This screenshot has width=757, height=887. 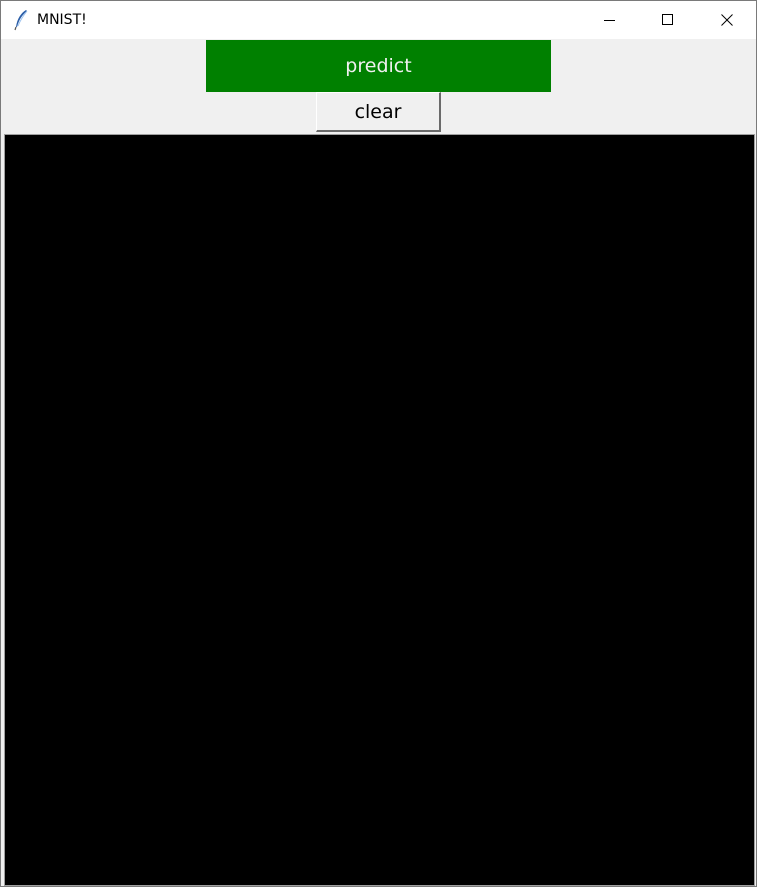 I want to click on minimize-button, so click(x=610, y=20).